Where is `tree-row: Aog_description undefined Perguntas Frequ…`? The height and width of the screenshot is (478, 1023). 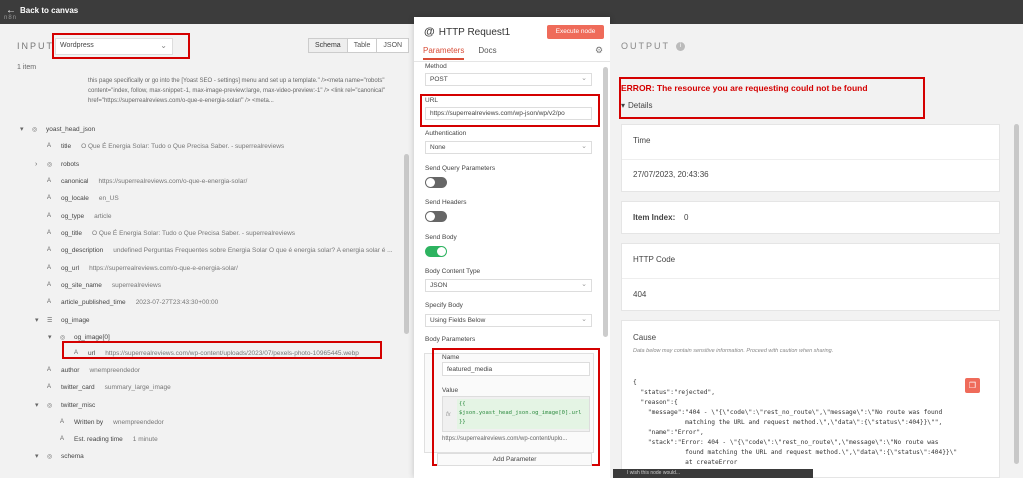
tree-row: Aog_description undefined Perguntas Frequ… is located at coordinates (214, 250).